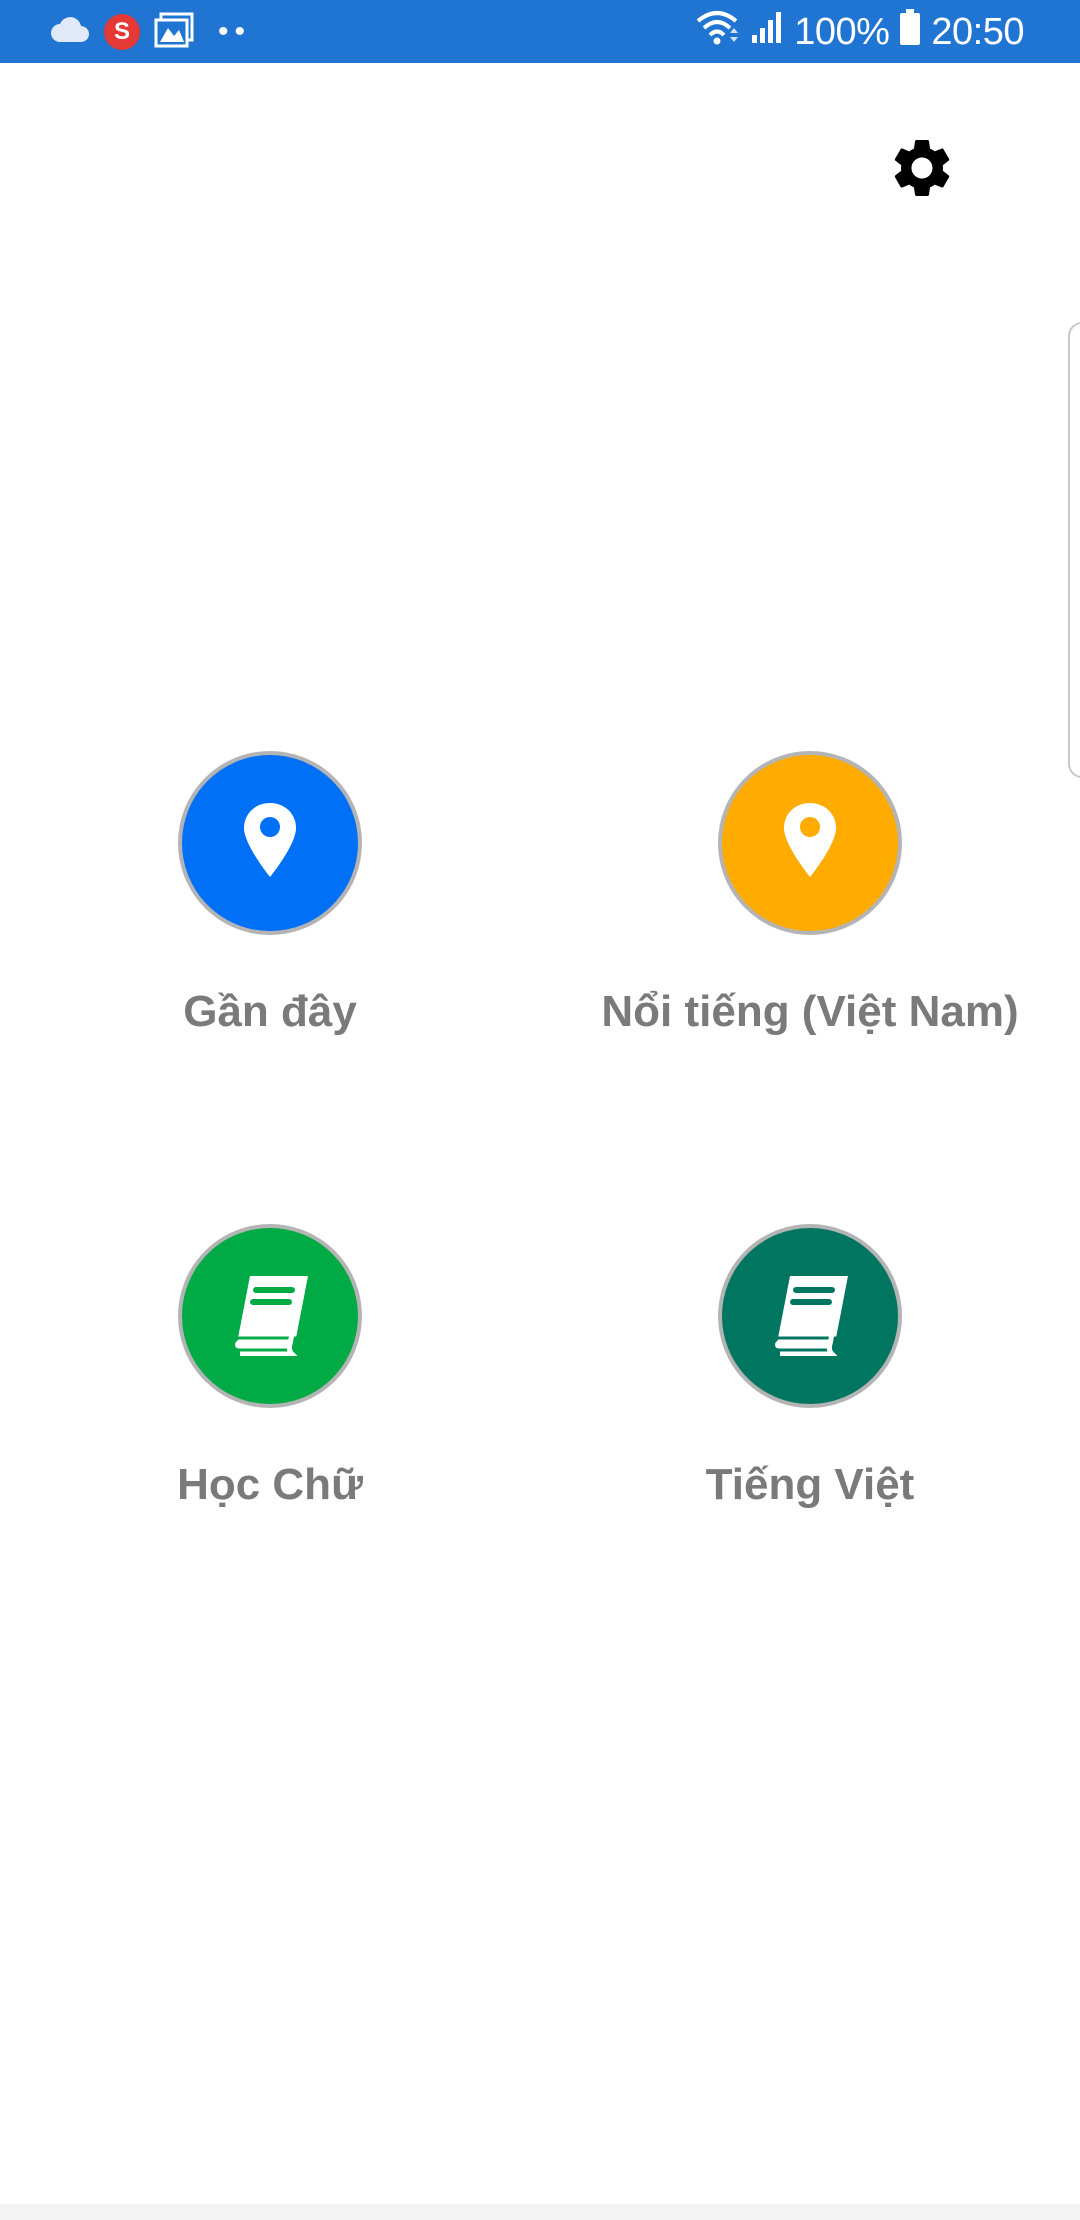  What do you see at coordinates (122, 32) in the screenshot?
I see `s-app-icon: S` at bounding box center [122, 32].